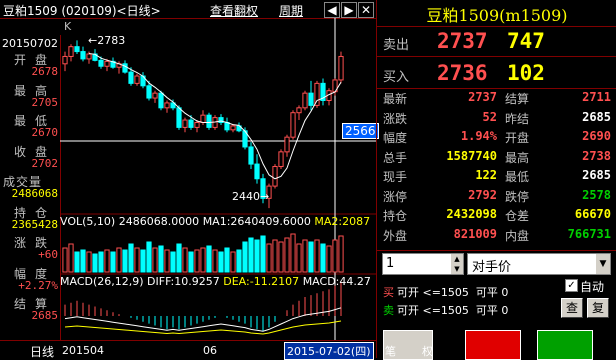 Image resolution: width=616 pixels, height=360 pixels. What do you see at coordinates (462, 41) in the screenshot?
I see `ask-price: 2737` at bounding box center [462, 41].